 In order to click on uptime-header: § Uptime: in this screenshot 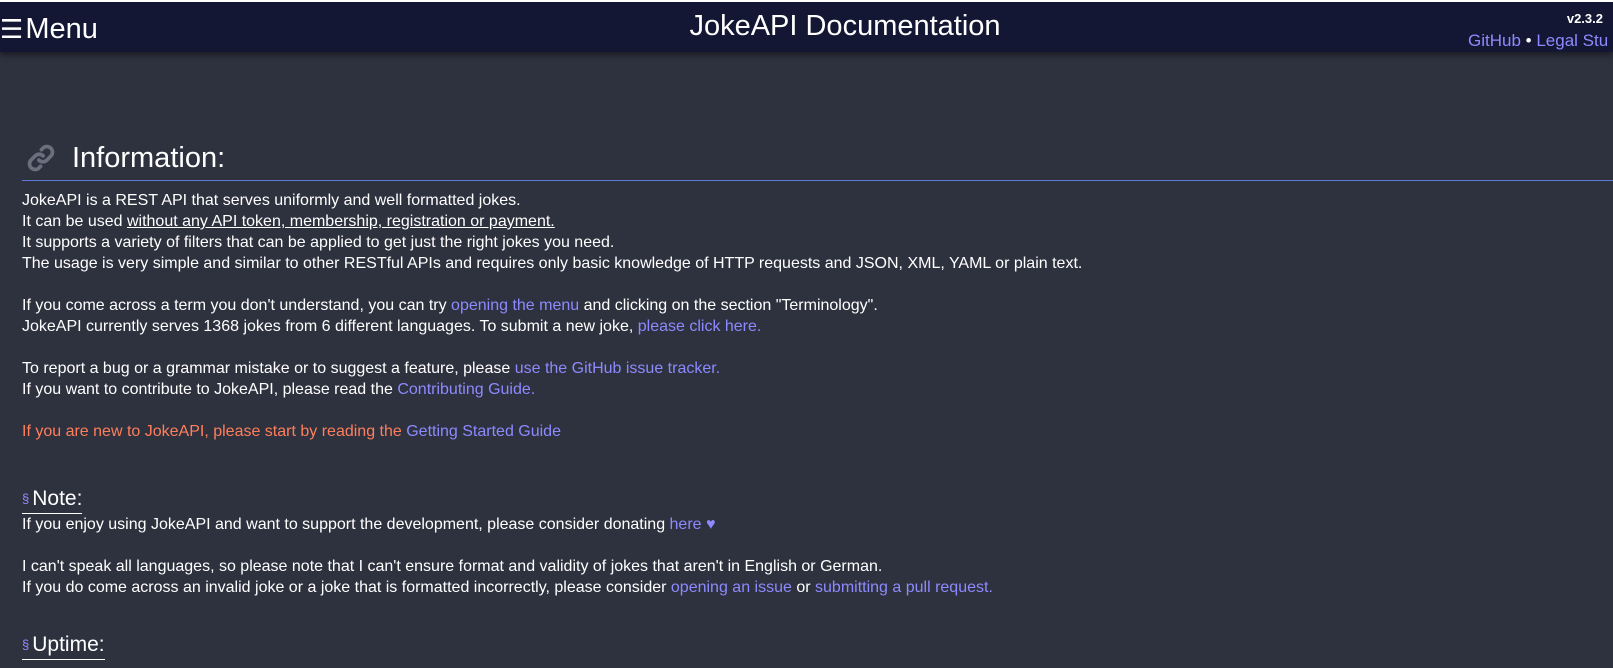, I will do `click(63, 646)`.